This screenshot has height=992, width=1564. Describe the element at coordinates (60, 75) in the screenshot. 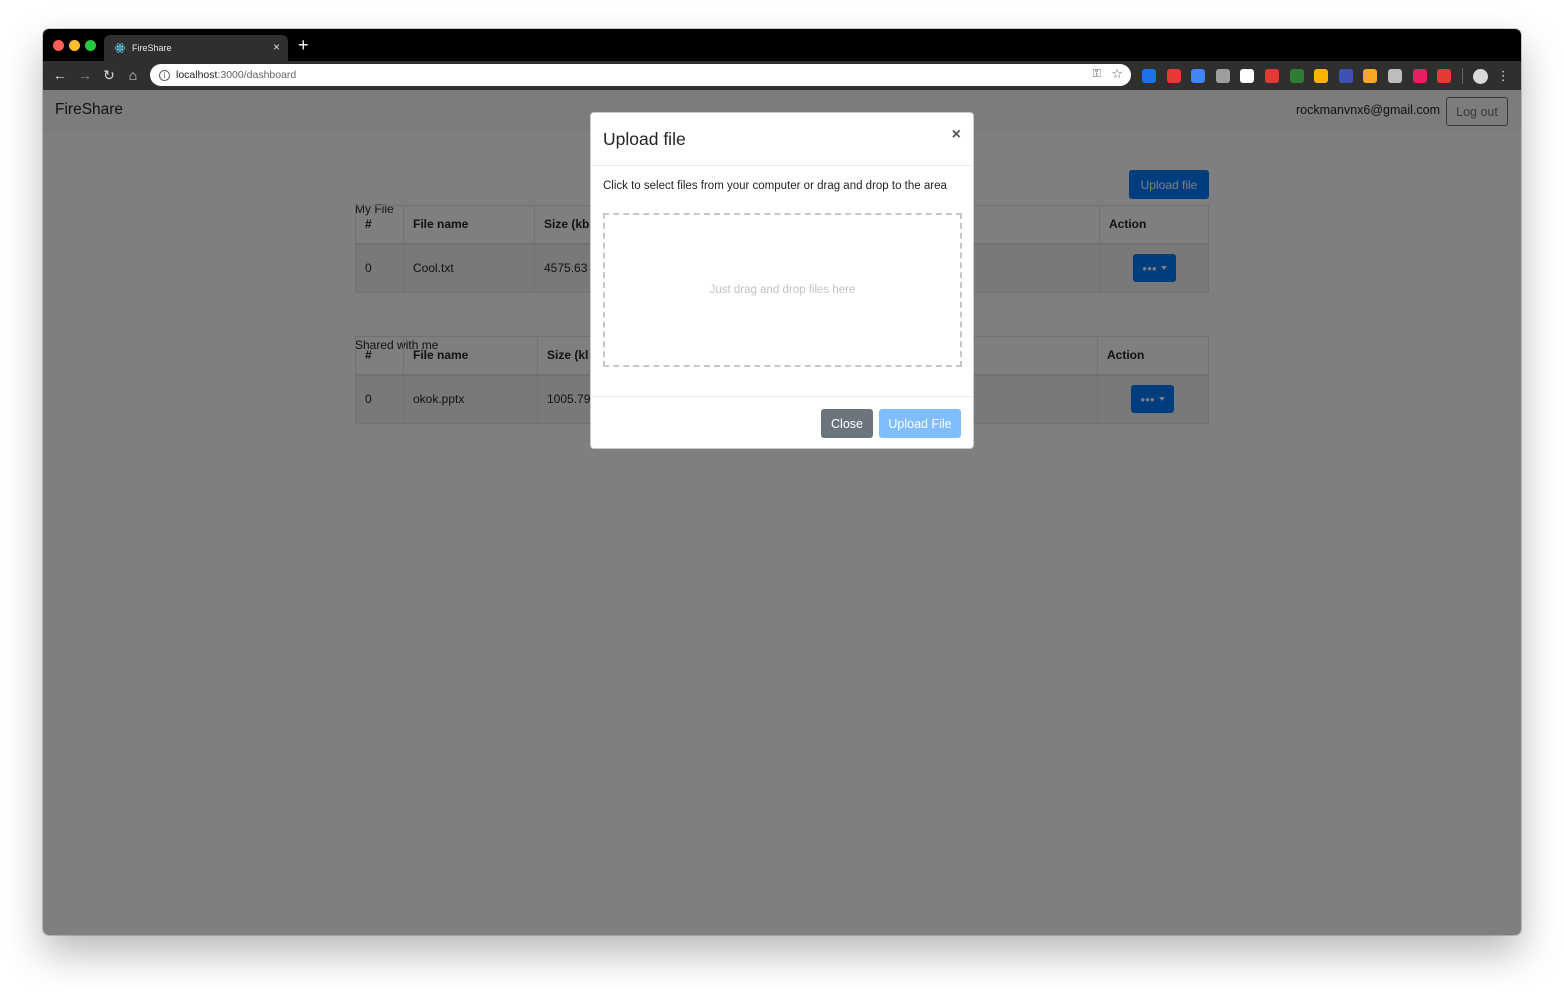

I see `back-arrow-icon: ←` at that location.